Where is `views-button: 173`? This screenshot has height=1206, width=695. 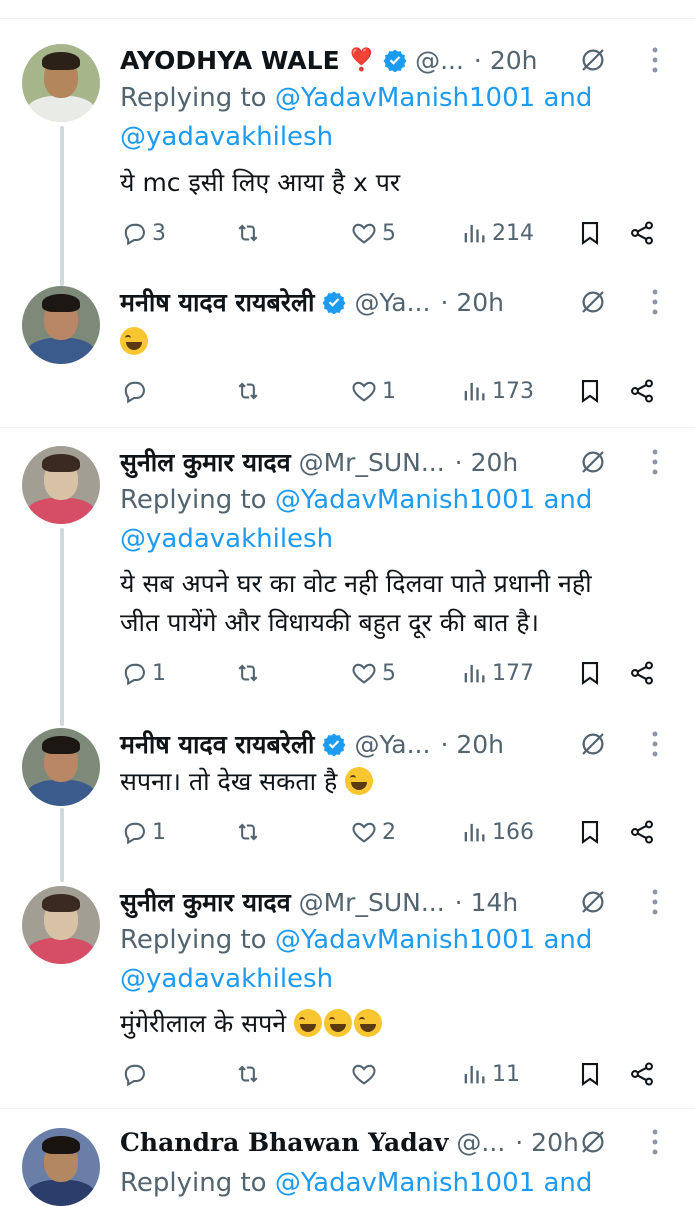
views-button: 173 is located at coordinates (497, 391).